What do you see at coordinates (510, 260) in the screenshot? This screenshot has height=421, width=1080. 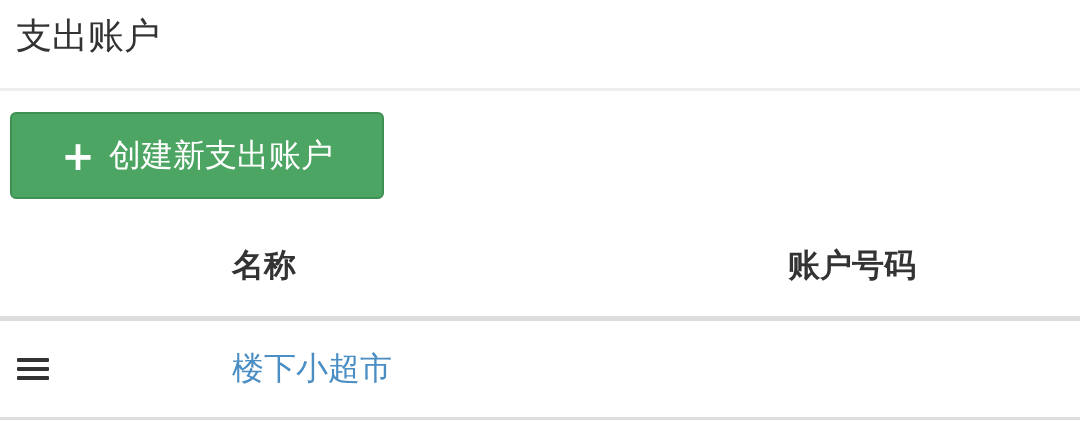 I see `column-header: 名称` at bounding box center [510, 260].